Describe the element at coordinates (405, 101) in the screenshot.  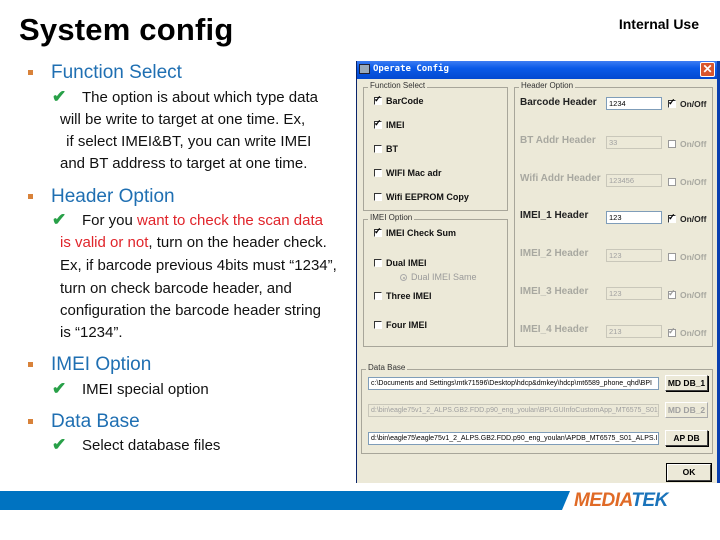
I see `checkbox-label: BarCode` at that location.